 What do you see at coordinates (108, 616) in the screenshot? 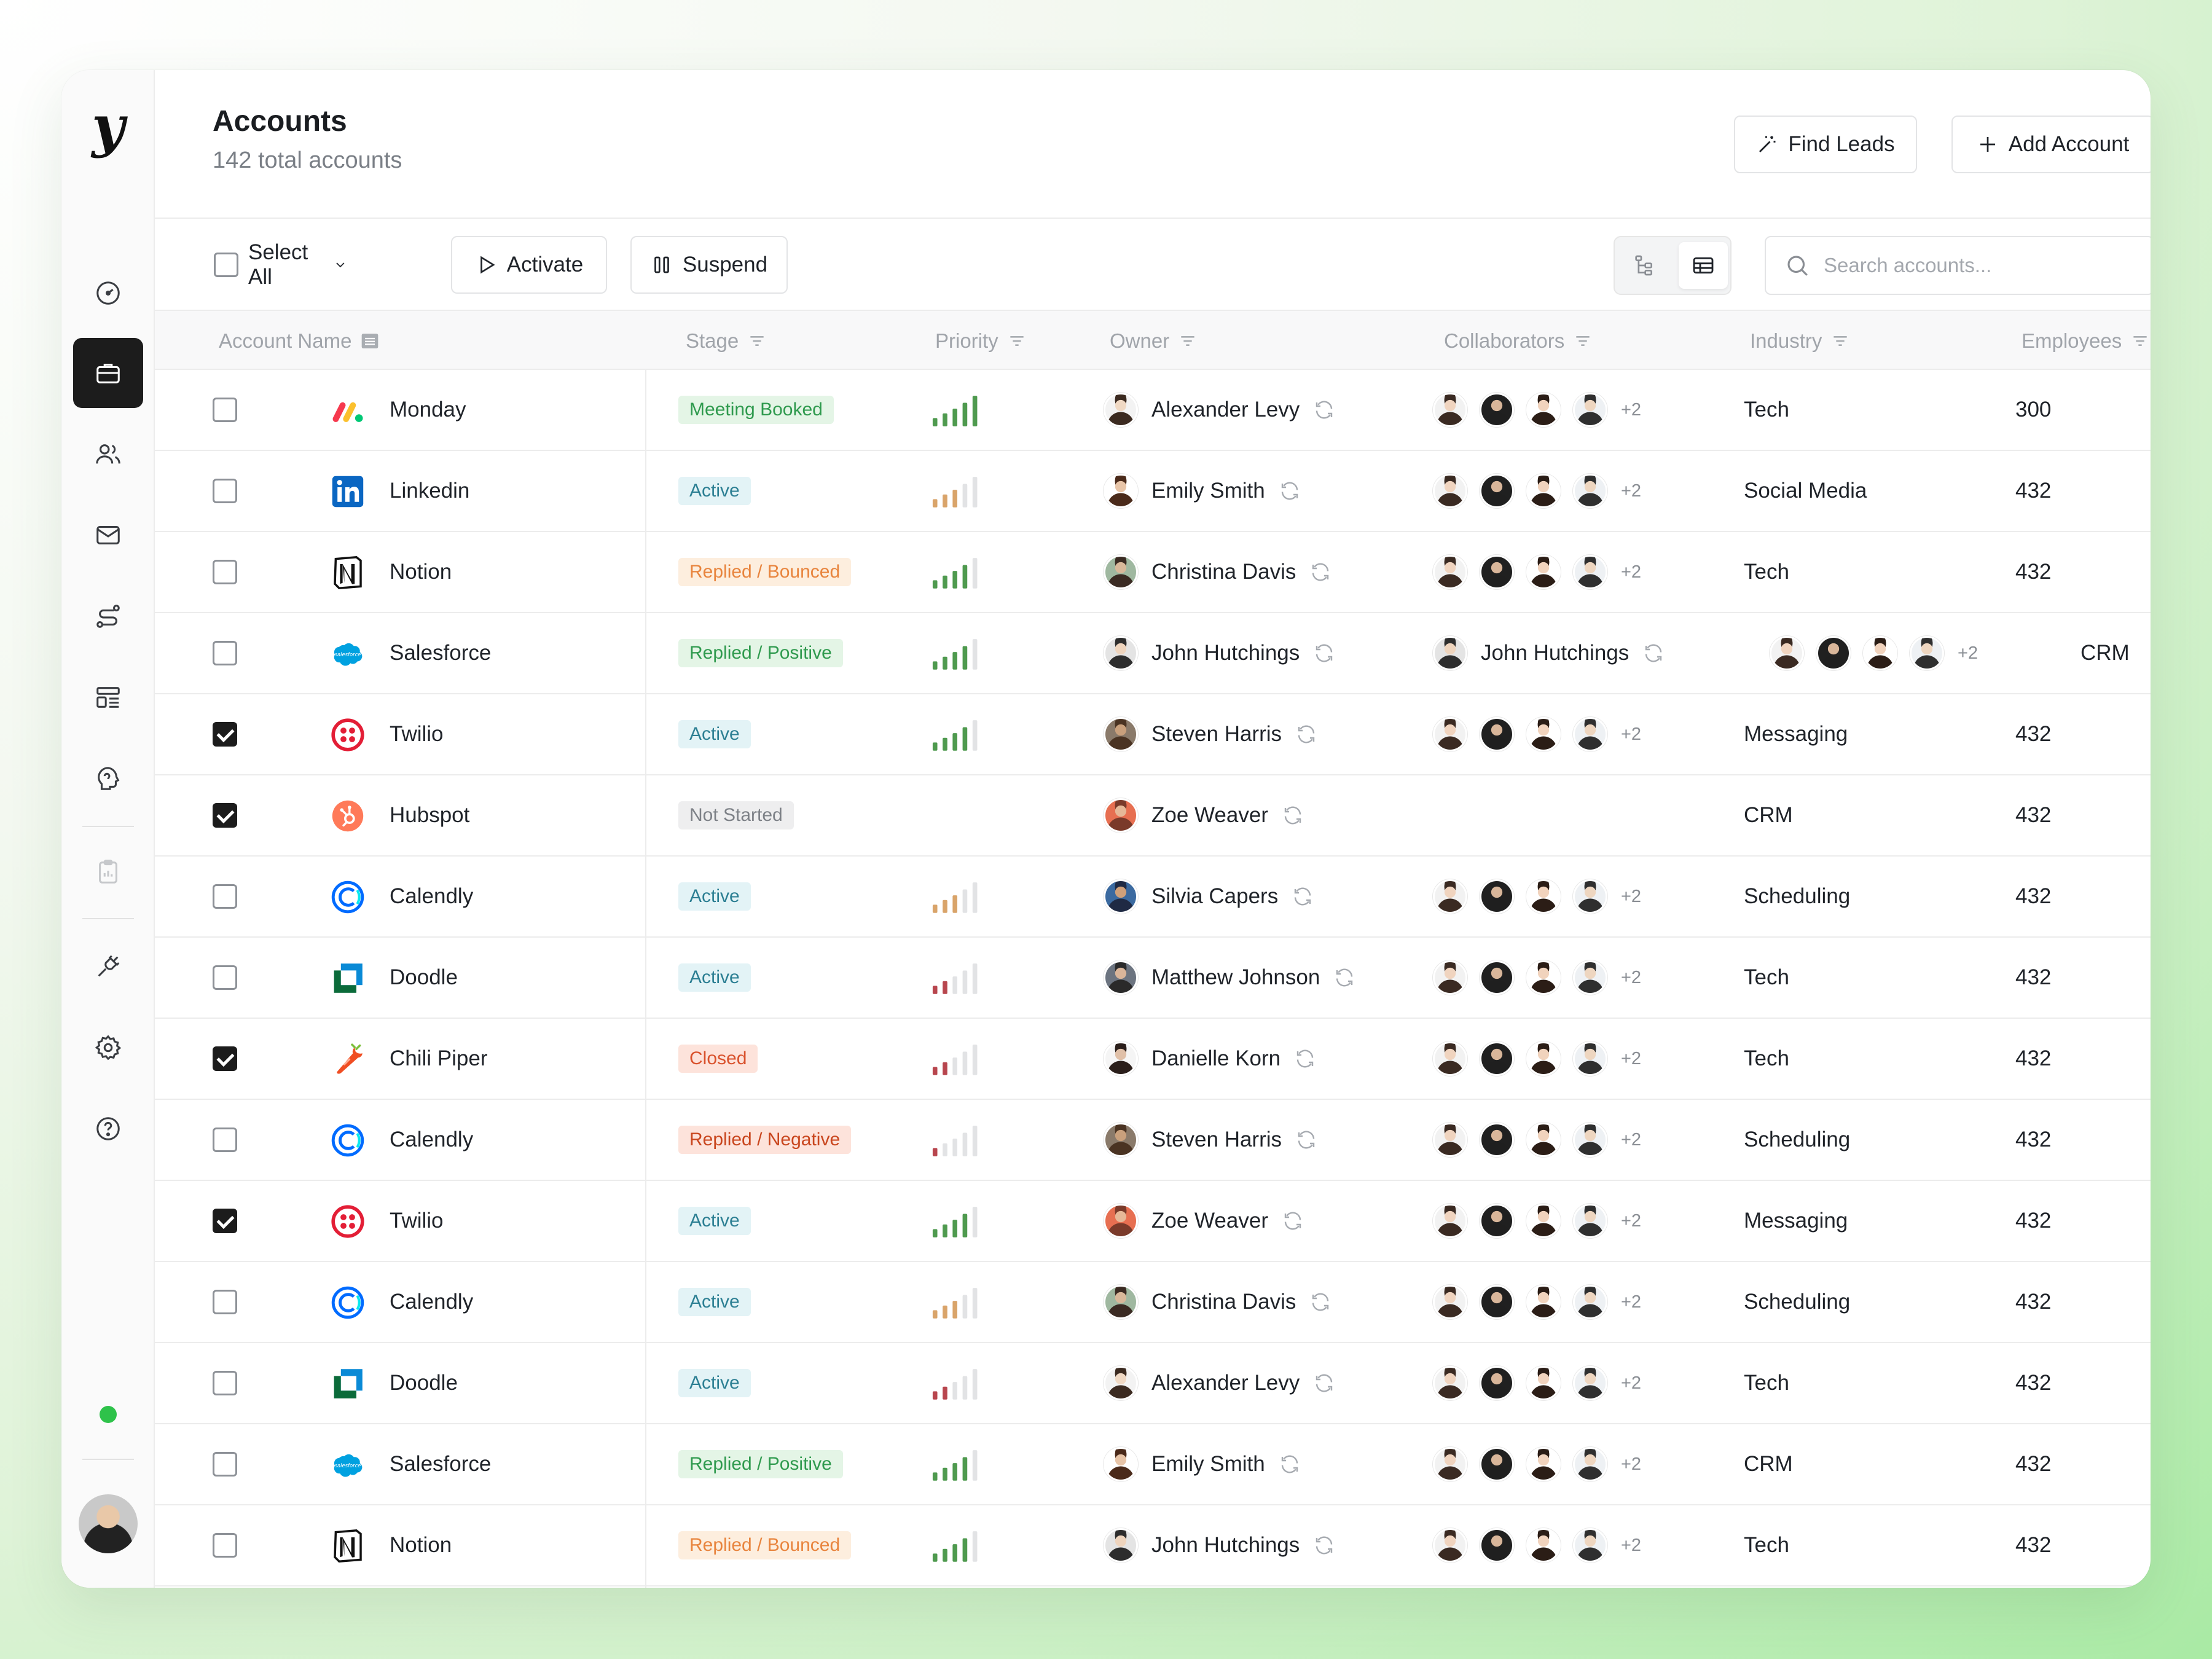
I see `sequences-route-icon` at bounding box center [108, 616].